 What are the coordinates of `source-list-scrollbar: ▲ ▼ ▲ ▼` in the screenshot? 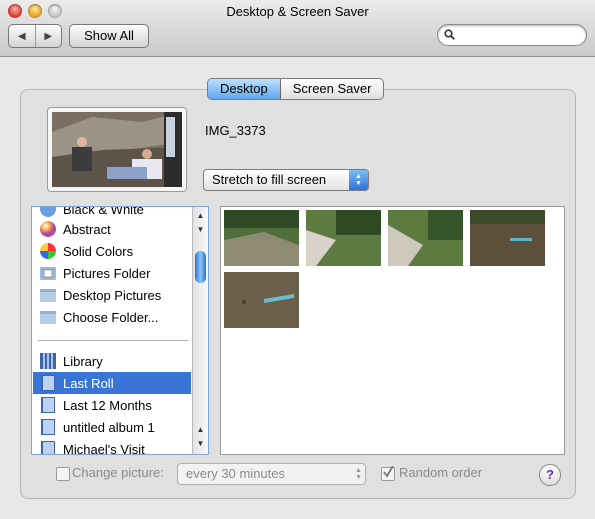 It's located at (200, 330).